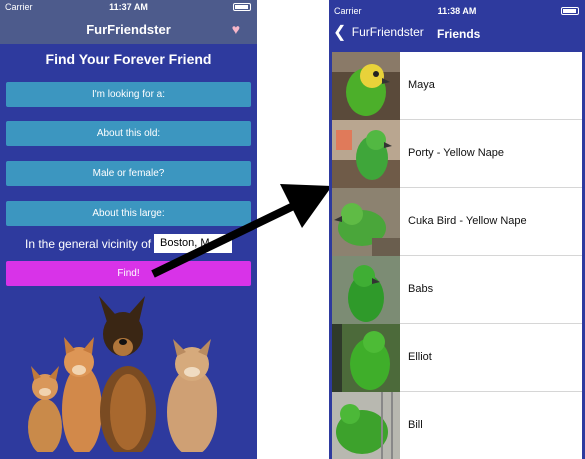 The width and height of the screenshot is (585, 459). I want to click on nav-bar: ❮ FurFriendster Friends, so click(457, 33).